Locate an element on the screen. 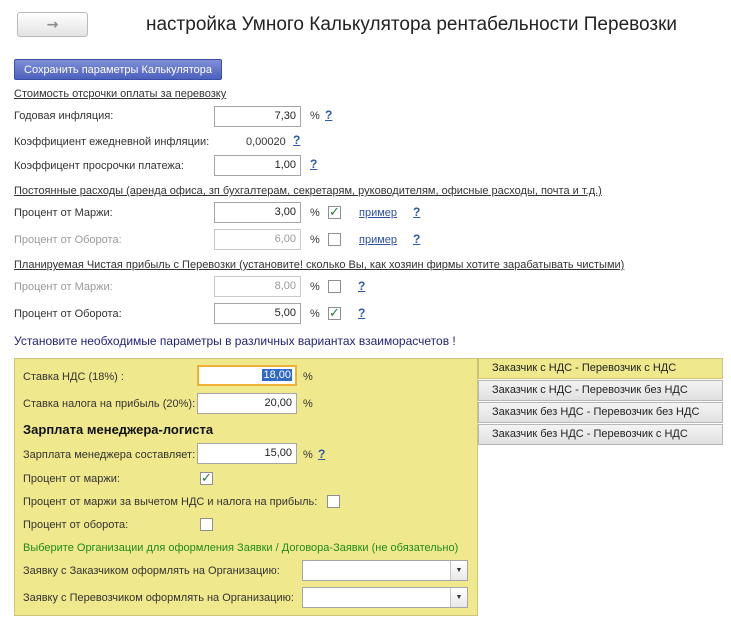  salary-pct-margin-checkbox: ✓ is located at coordinates (206, 478).